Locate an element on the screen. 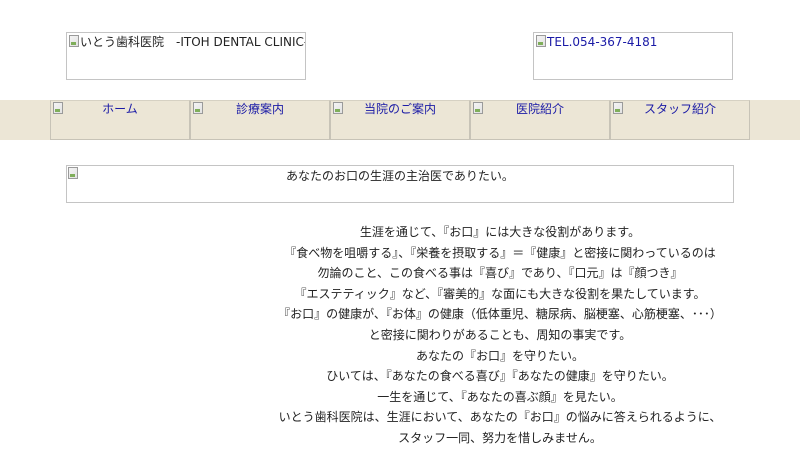 The width and height of the screenshot is (800, 450). nav-item-label: スタッフ紹介 is located at coordinates (679, 109).